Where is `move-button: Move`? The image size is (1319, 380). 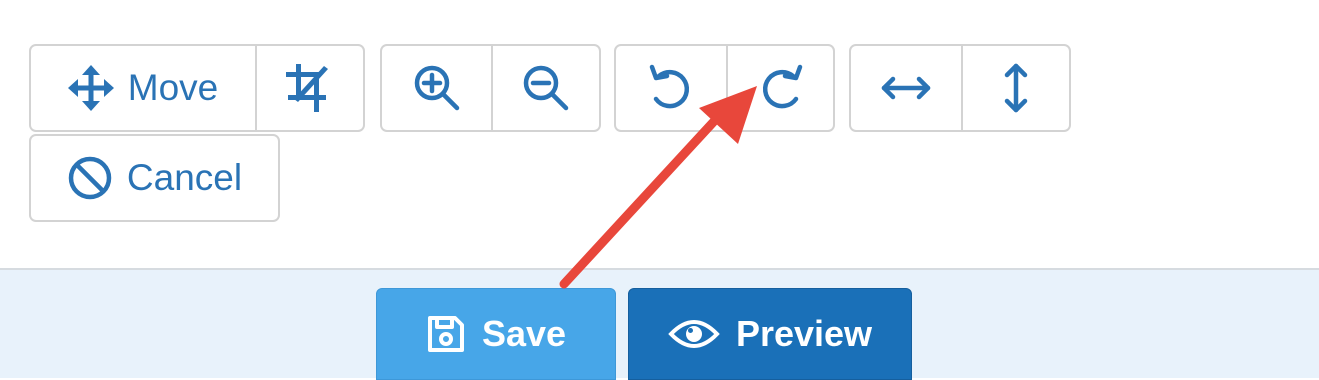
move-button: Move is located at coordinates (143, 88).